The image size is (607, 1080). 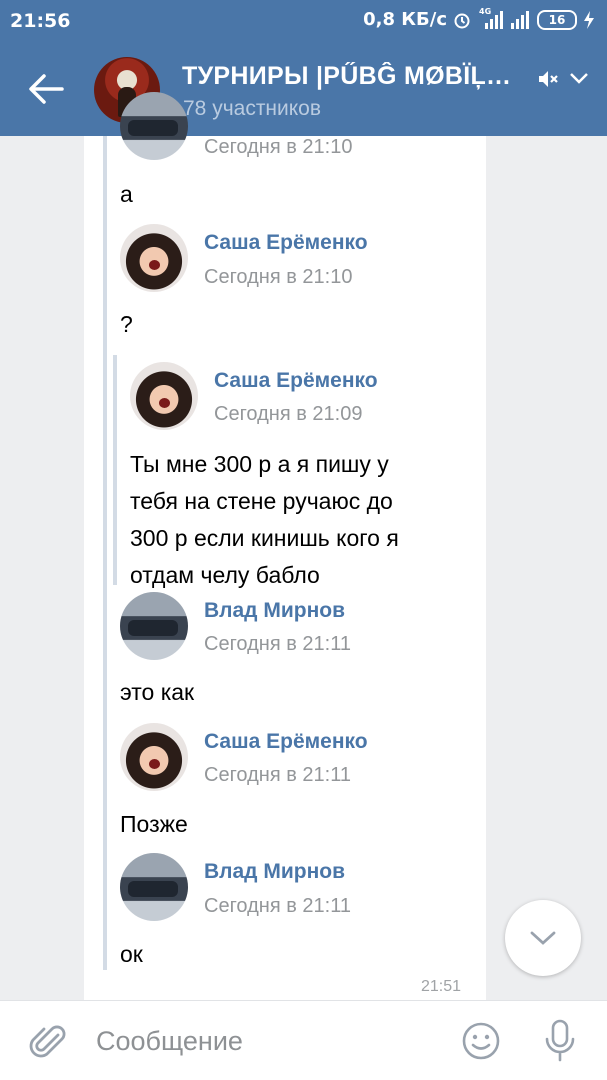 I want to click on signal-icon, so click(x=520, y=19).